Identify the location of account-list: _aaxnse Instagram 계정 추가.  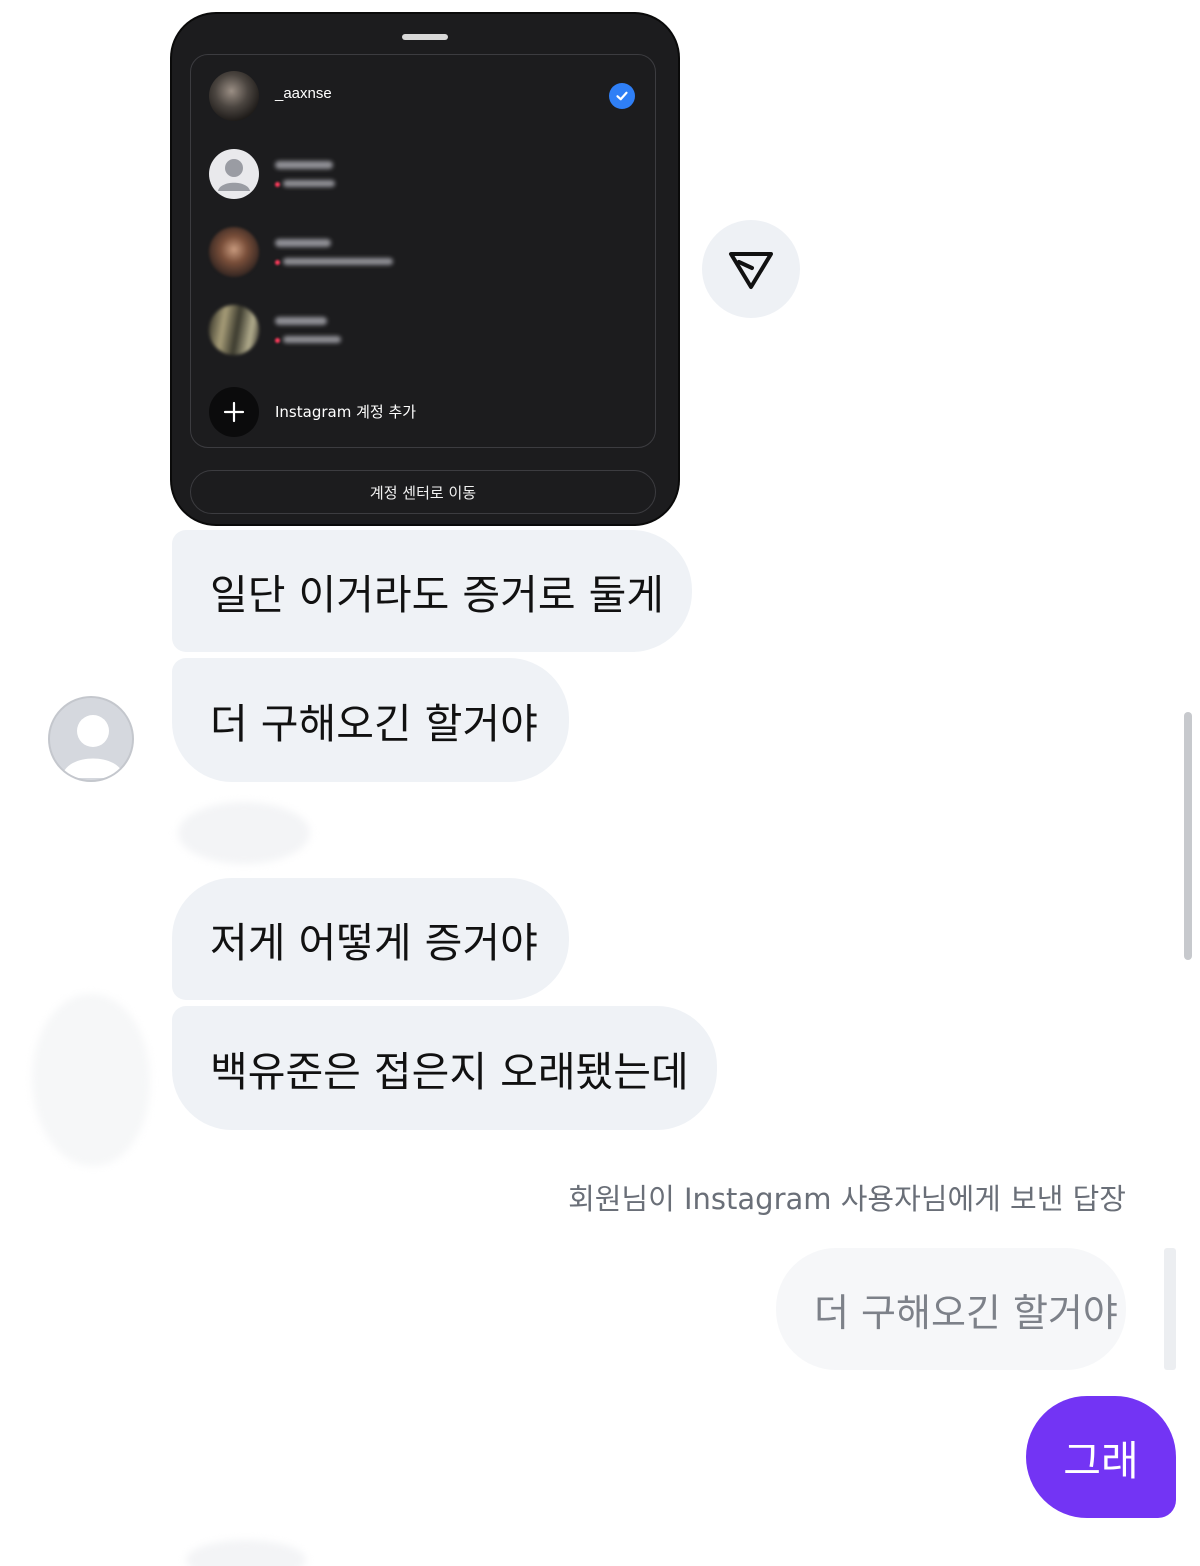
(423, 251).